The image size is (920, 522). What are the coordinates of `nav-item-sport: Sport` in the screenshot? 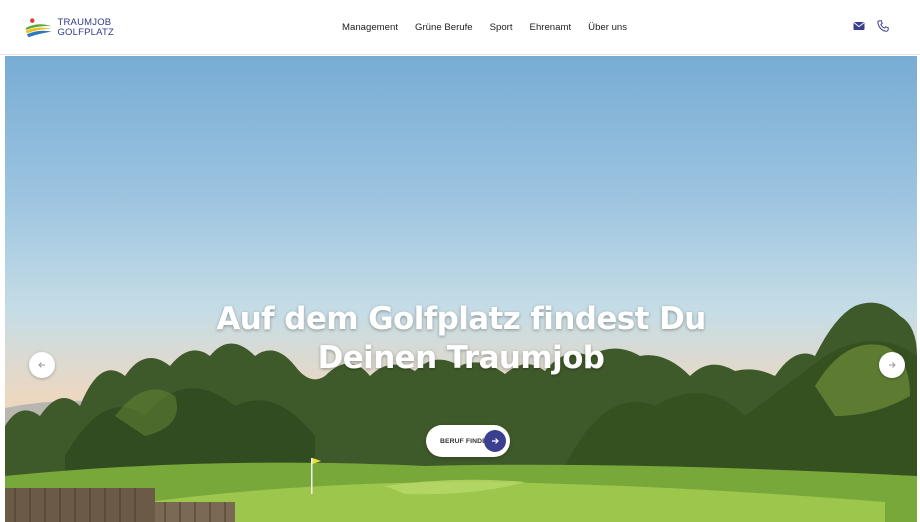 It's located at (501, 28).